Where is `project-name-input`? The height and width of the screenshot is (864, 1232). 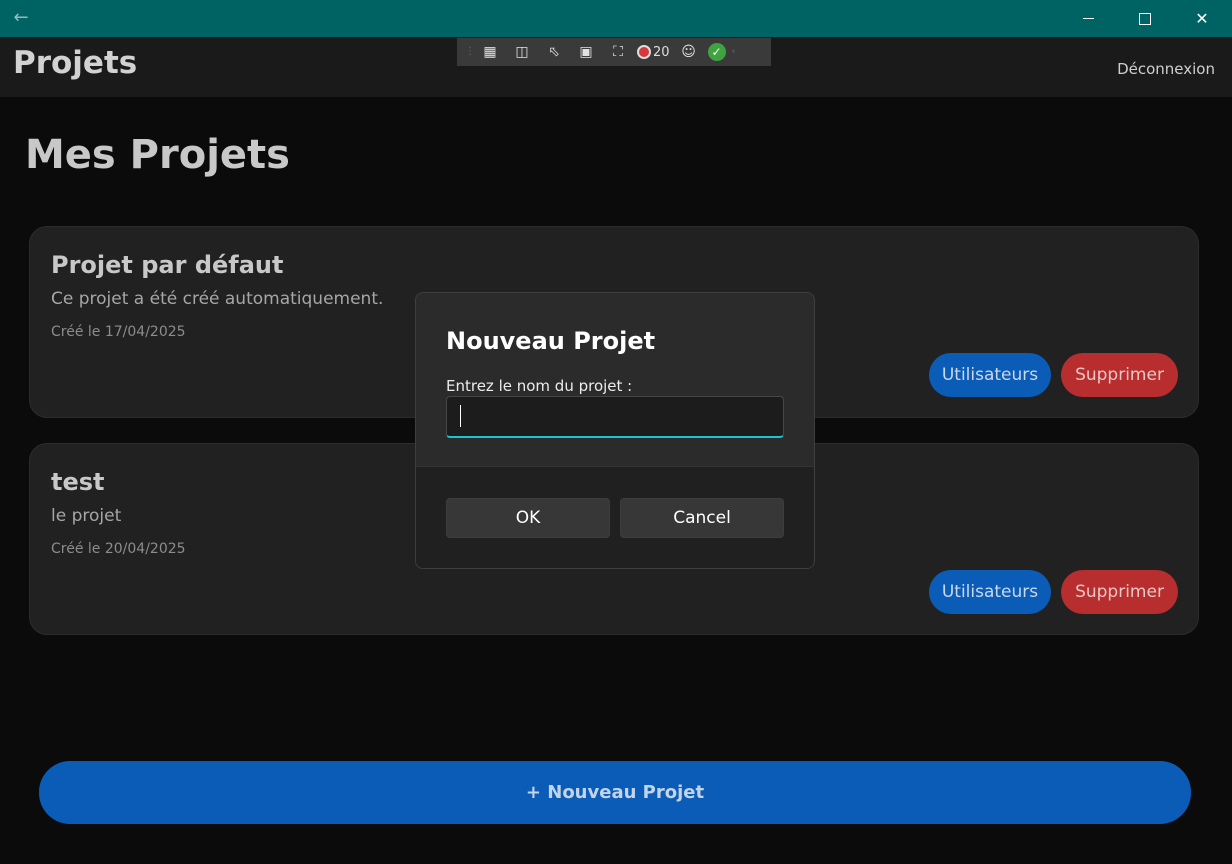
project-name-input is located at coordinates (615, 417).